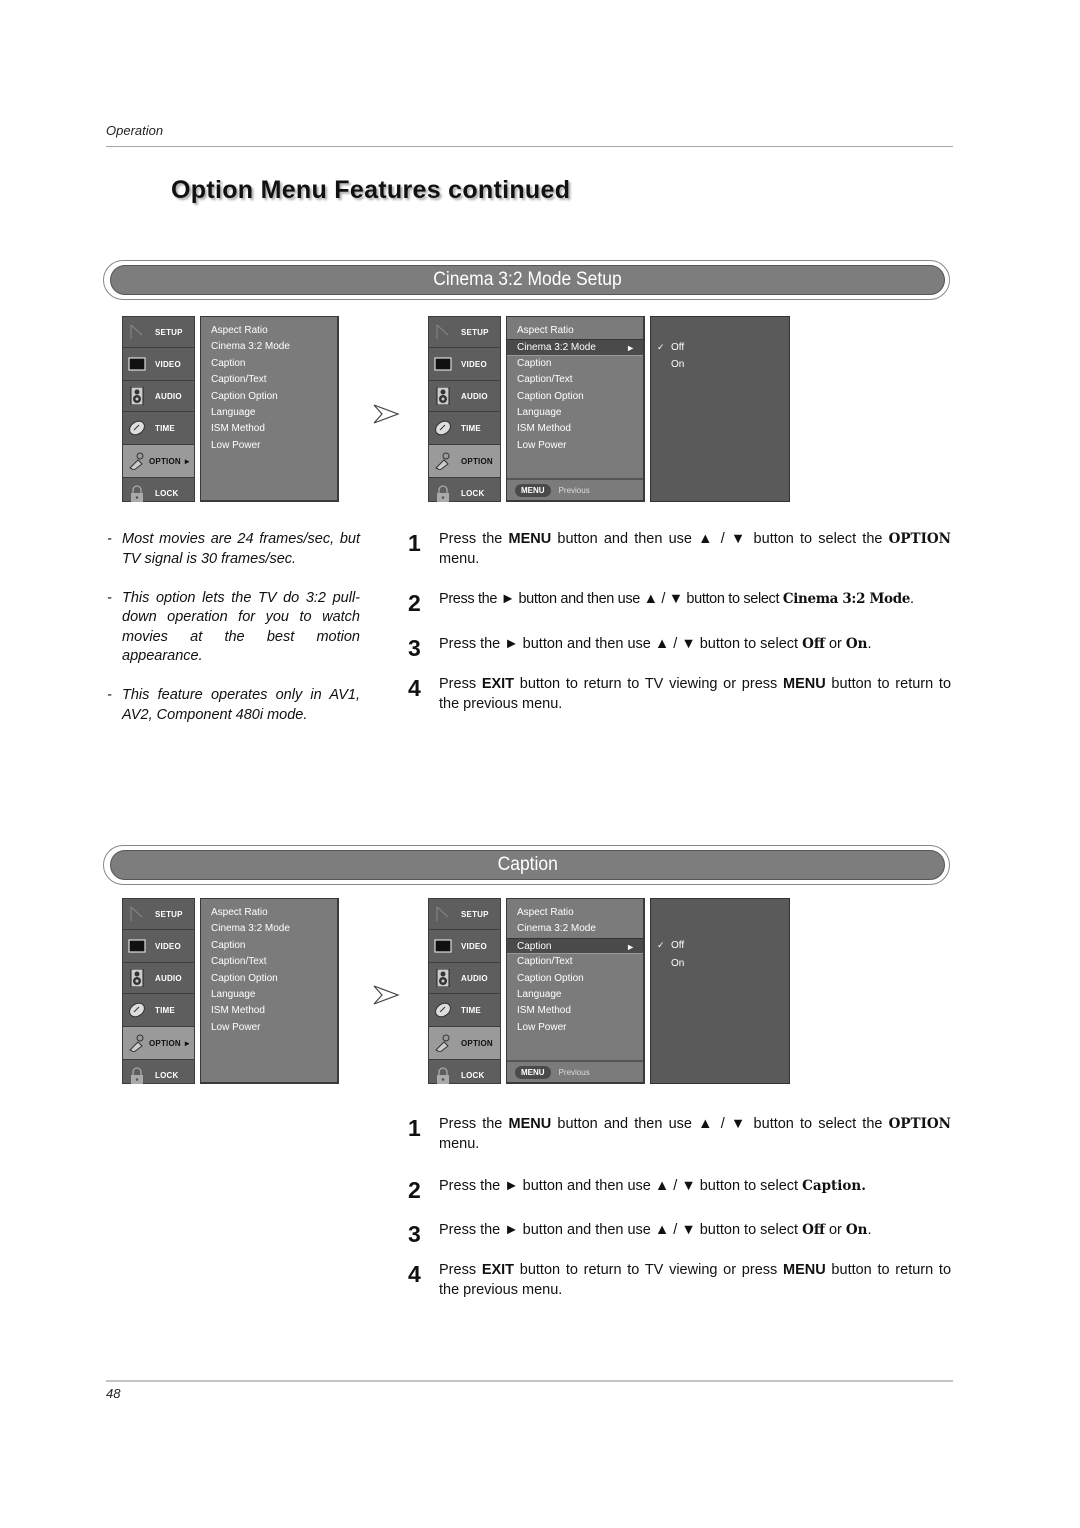 The image size is (1080, 1528). I want to click on submenu-arrow-icon: ►, so click(630, 946).